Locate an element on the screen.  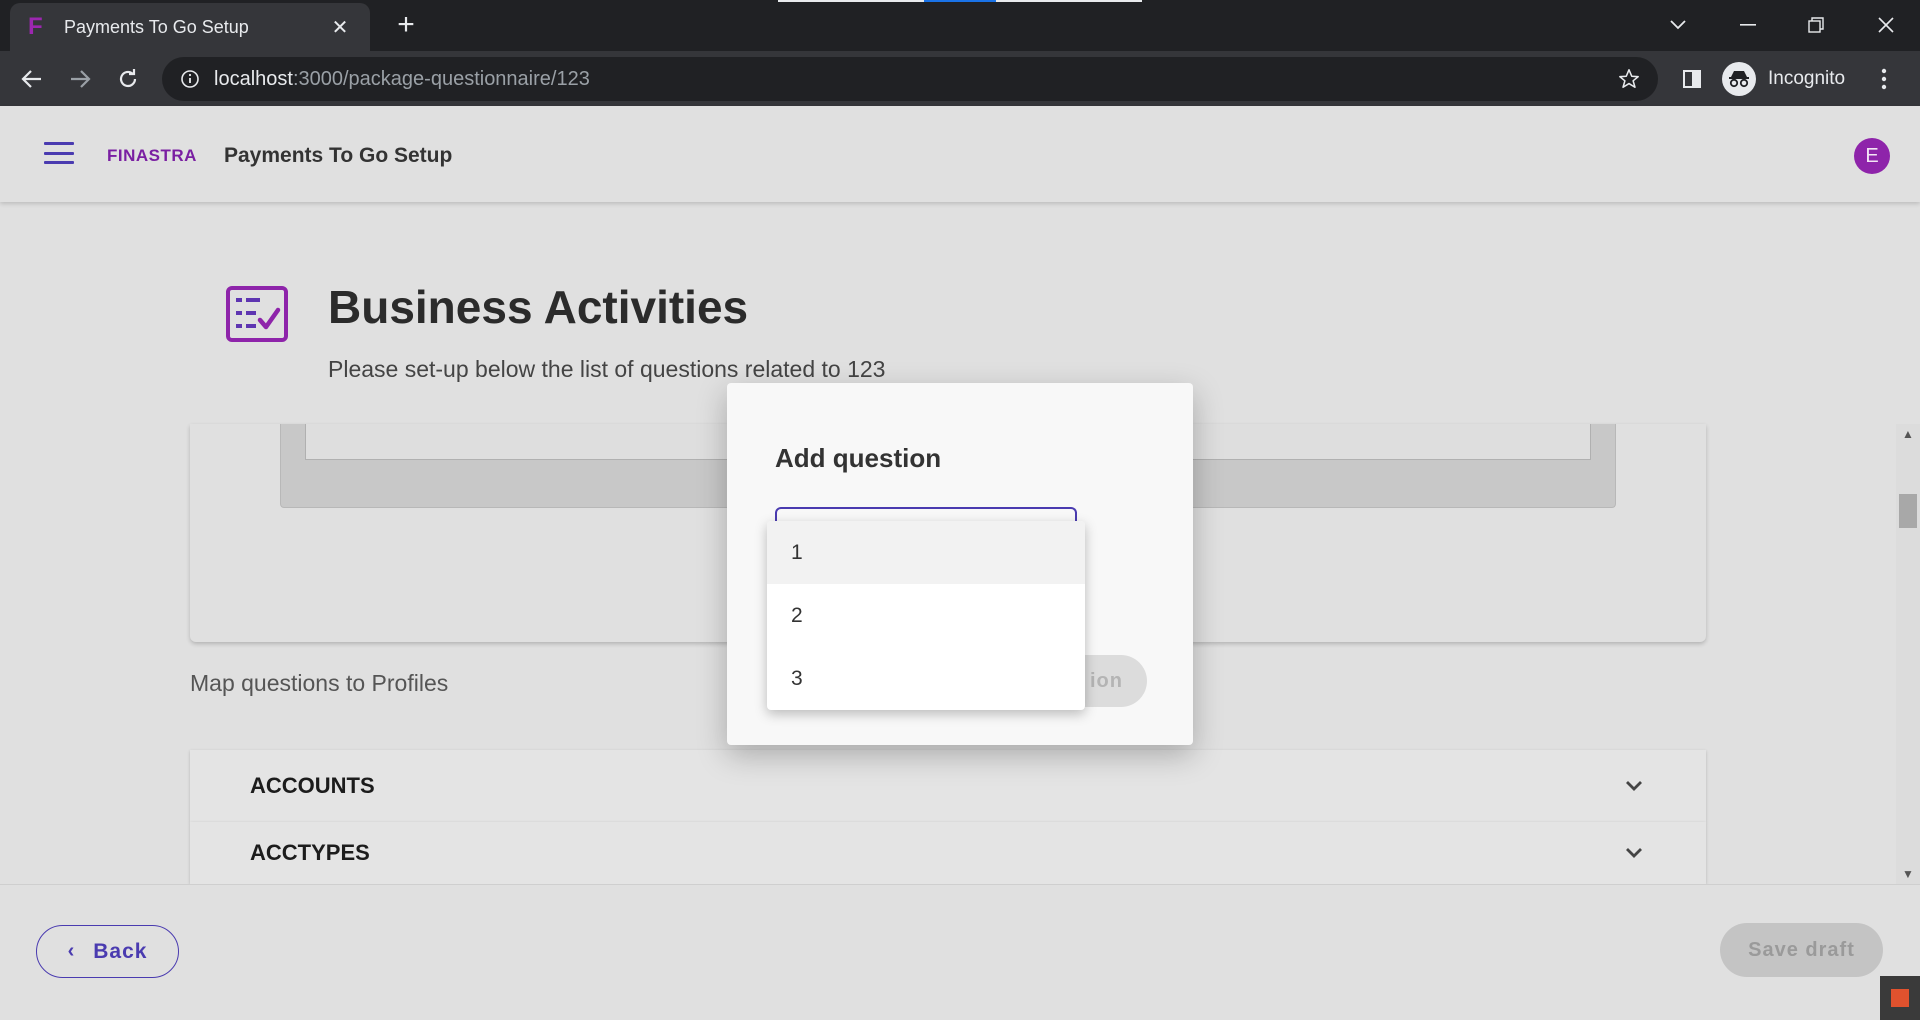
window-close-icon is located at coordinates (1886, 25).